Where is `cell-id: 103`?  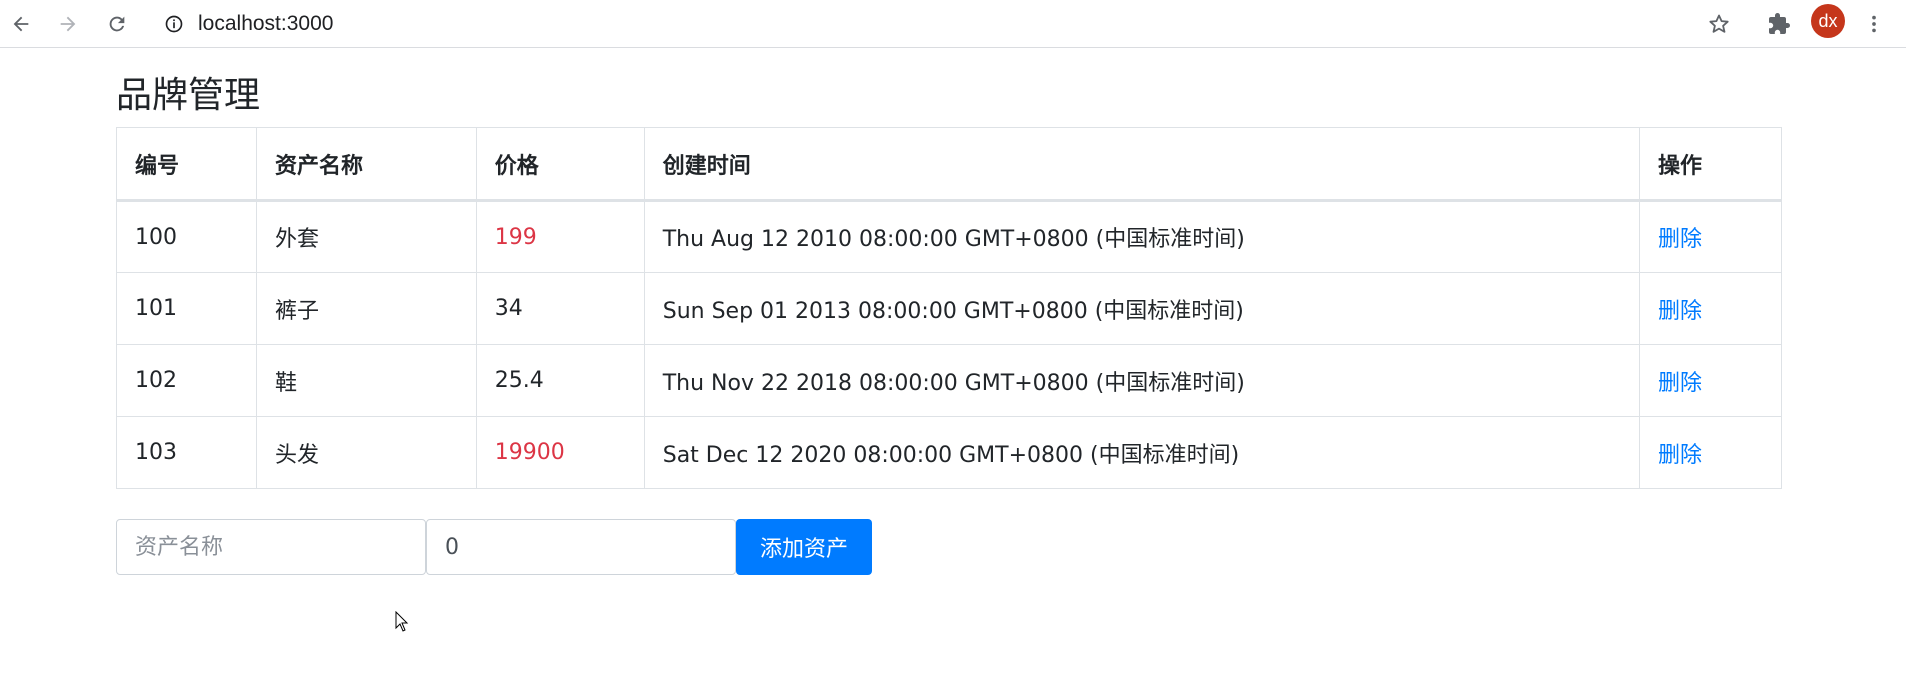 cell-id: 103 is located at coordinates (186, 452).